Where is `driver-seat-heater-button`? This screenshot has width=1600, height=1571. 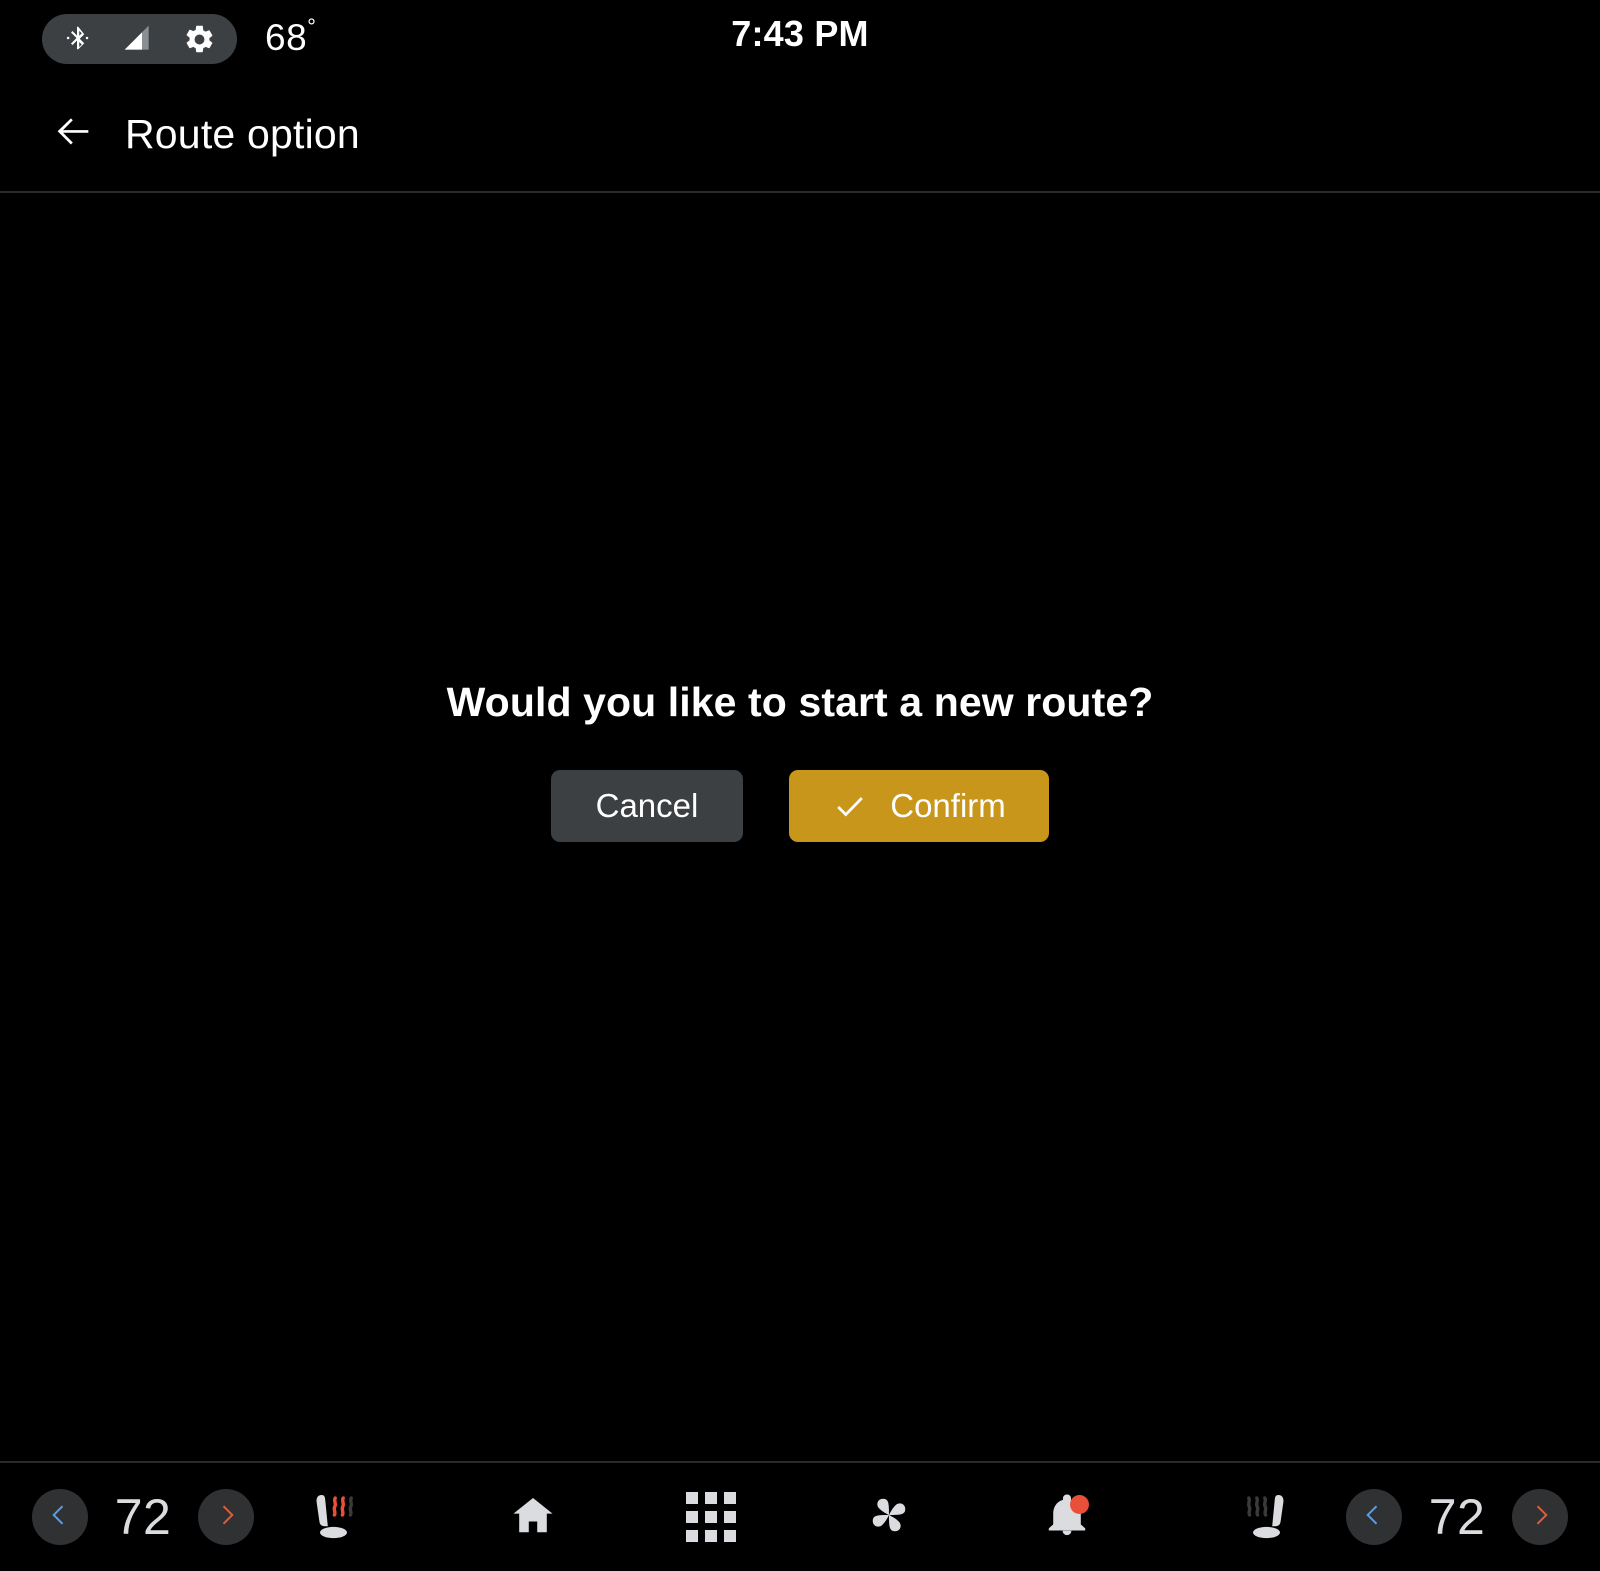
driver-seat-heater-button is located at coordinates (332, 1517).